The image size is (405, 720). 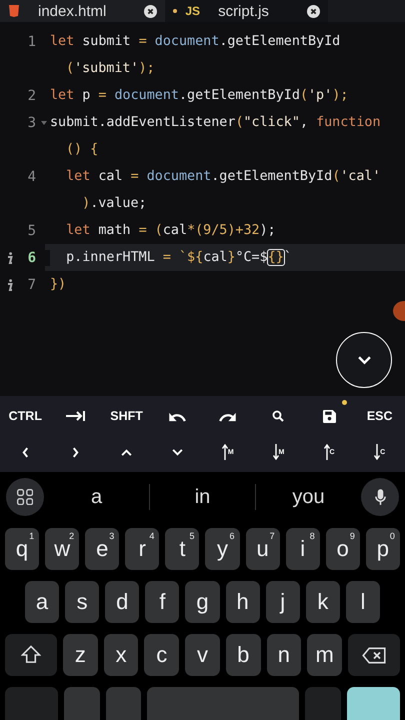 What do you see at coordinates (14, 11) in the screenshot?
I see `html-file-icon` at bounding box center [14, 11].